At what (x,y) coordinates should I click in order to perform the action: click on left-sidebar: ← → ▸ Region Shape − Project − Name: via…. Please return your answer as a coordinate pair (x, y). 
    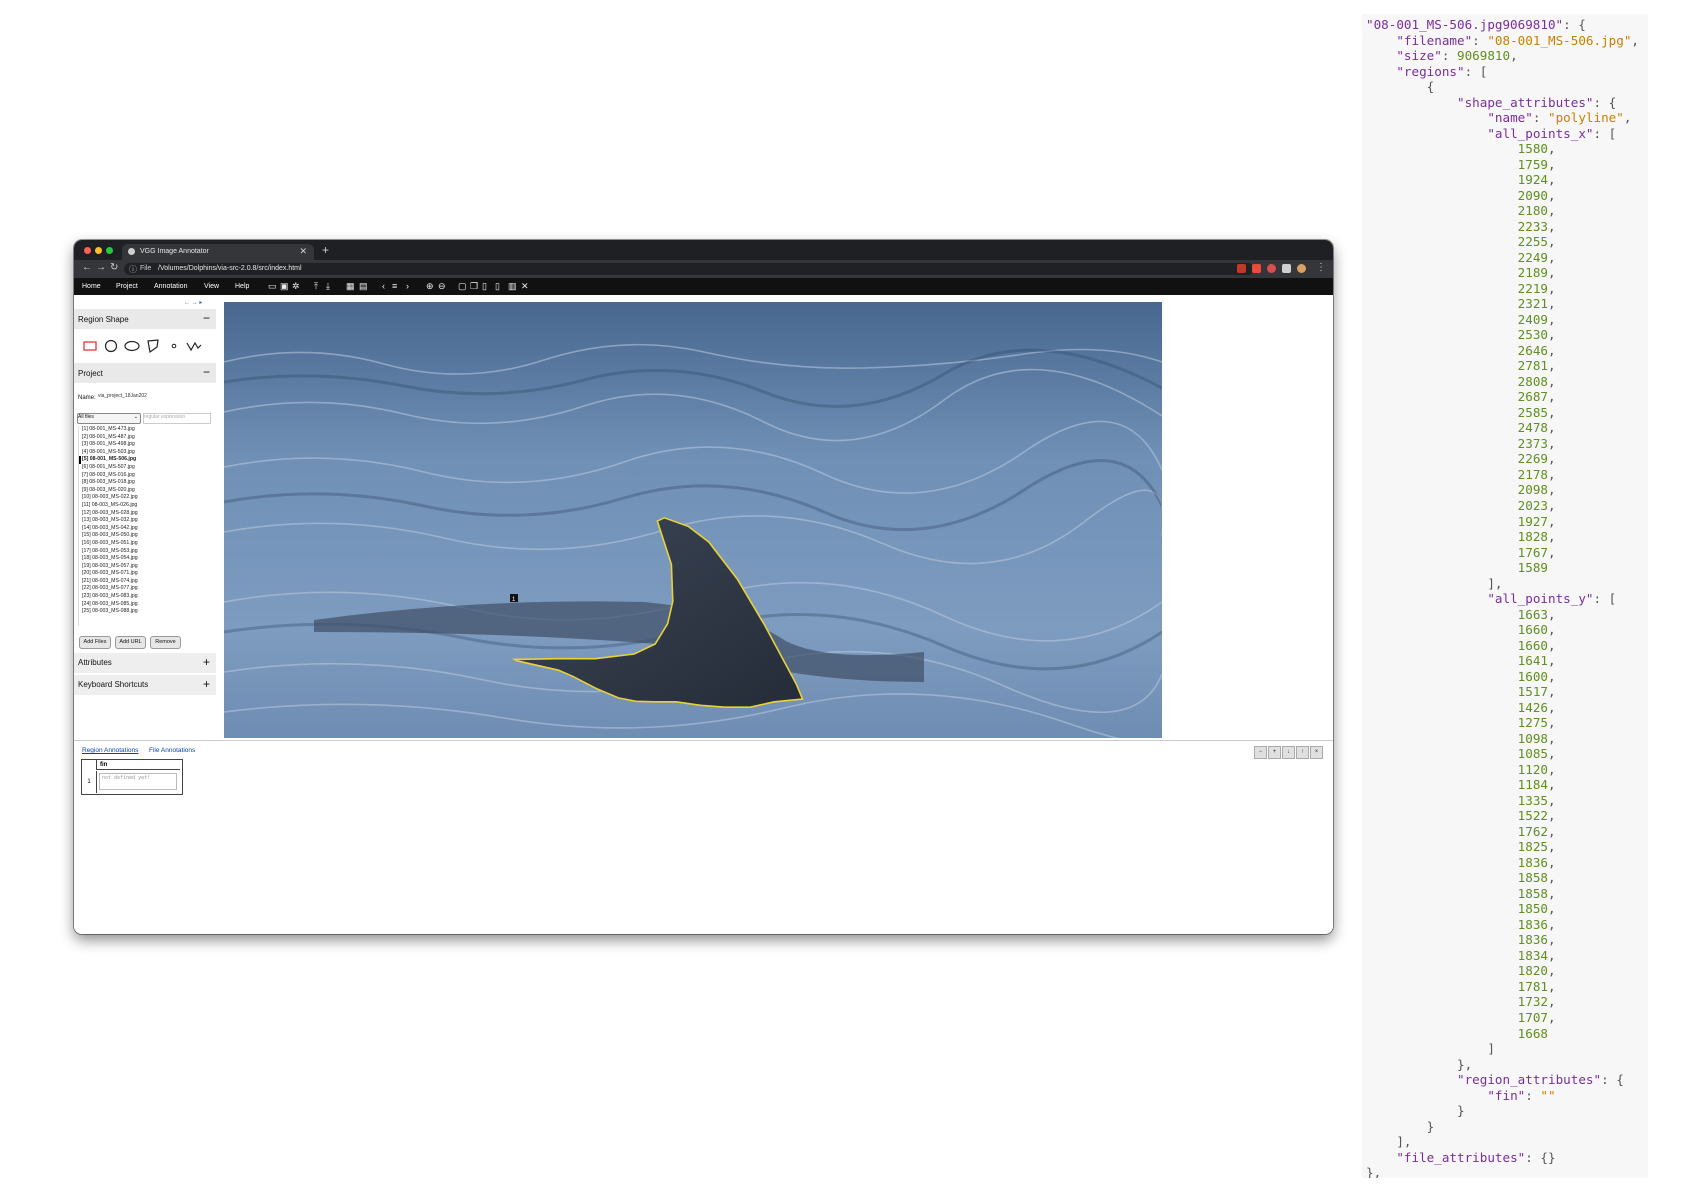
    Looking at the image, I should click on (145, 517).